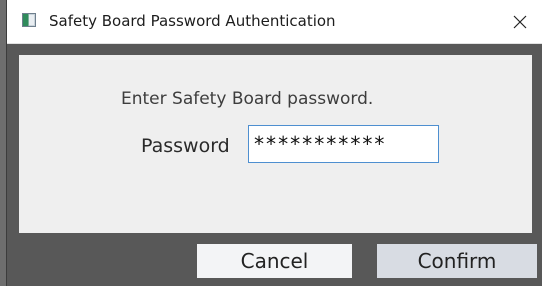 The image size is (542, 286). I want to click on app-window-icon, so click(29, 20).